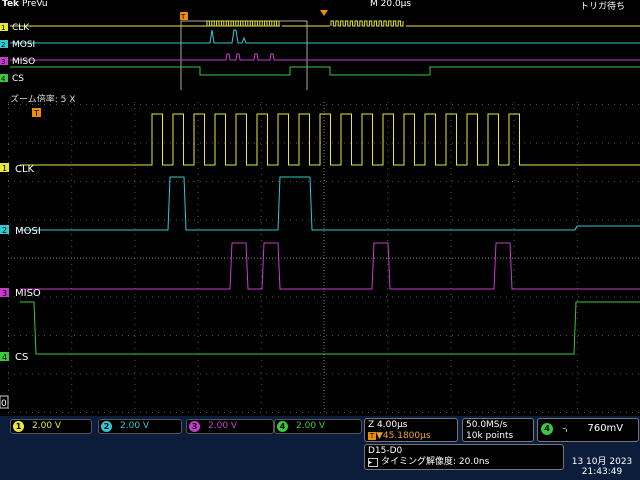 Image resolution: width=640 pixels, height=480 pixels. Describe the element at coordinates (230, 426) in the screenshot. I see `ch3-scale: 3 2.00 V` at that location.